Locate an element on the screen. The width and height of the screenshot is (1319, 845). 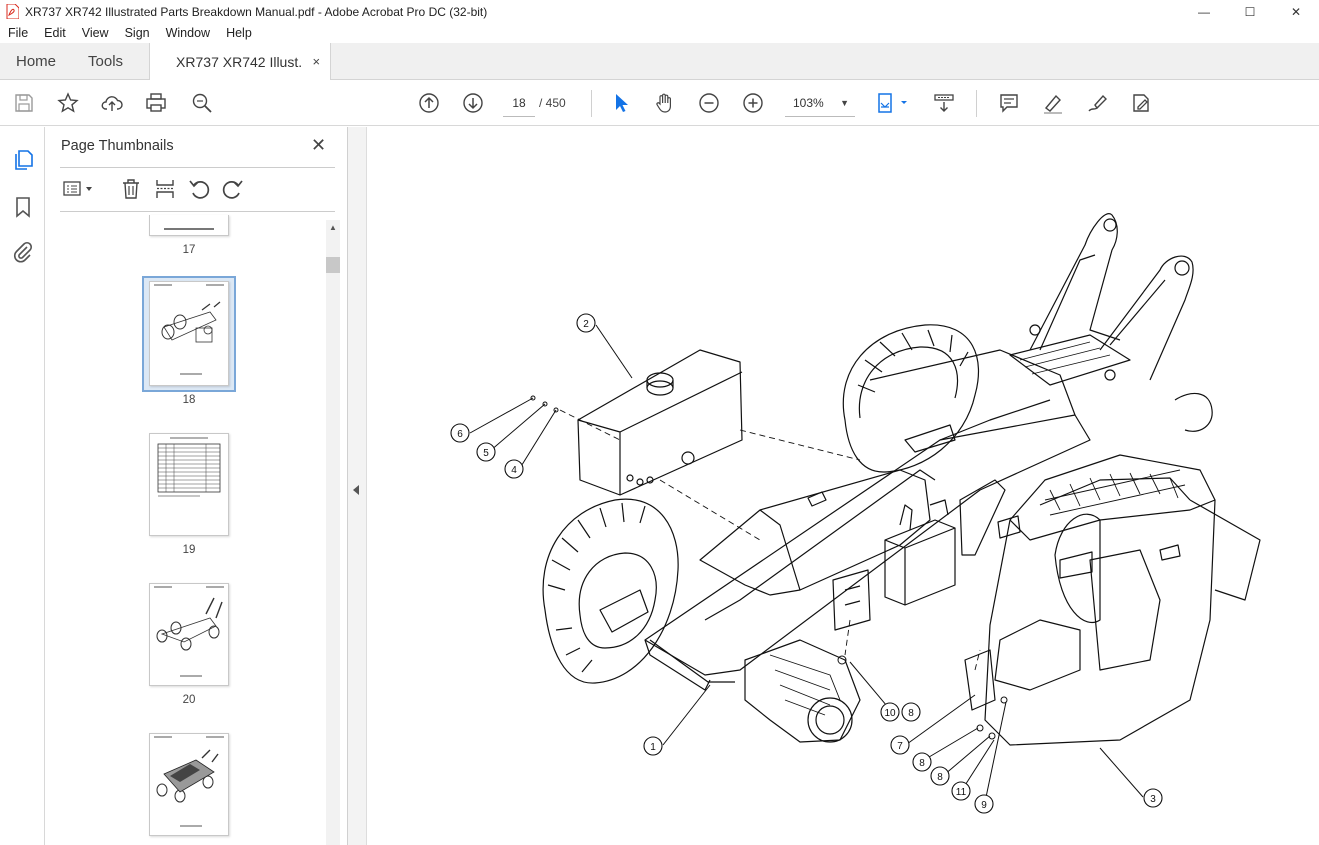
operator-cab is located at coordinates (1122, 600).